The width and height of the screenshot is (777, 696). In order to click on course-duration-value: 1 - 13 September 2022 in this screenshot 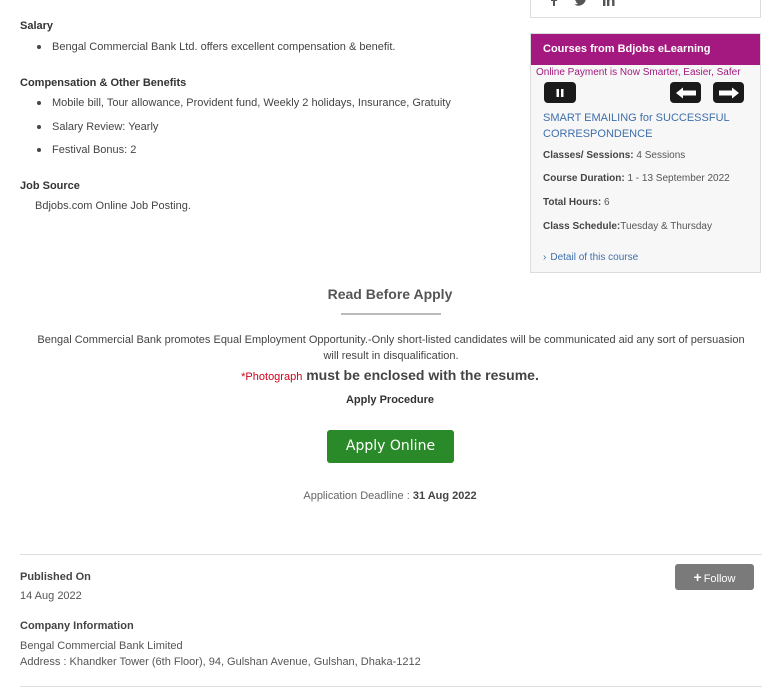, I will do `click(678, 178)`.